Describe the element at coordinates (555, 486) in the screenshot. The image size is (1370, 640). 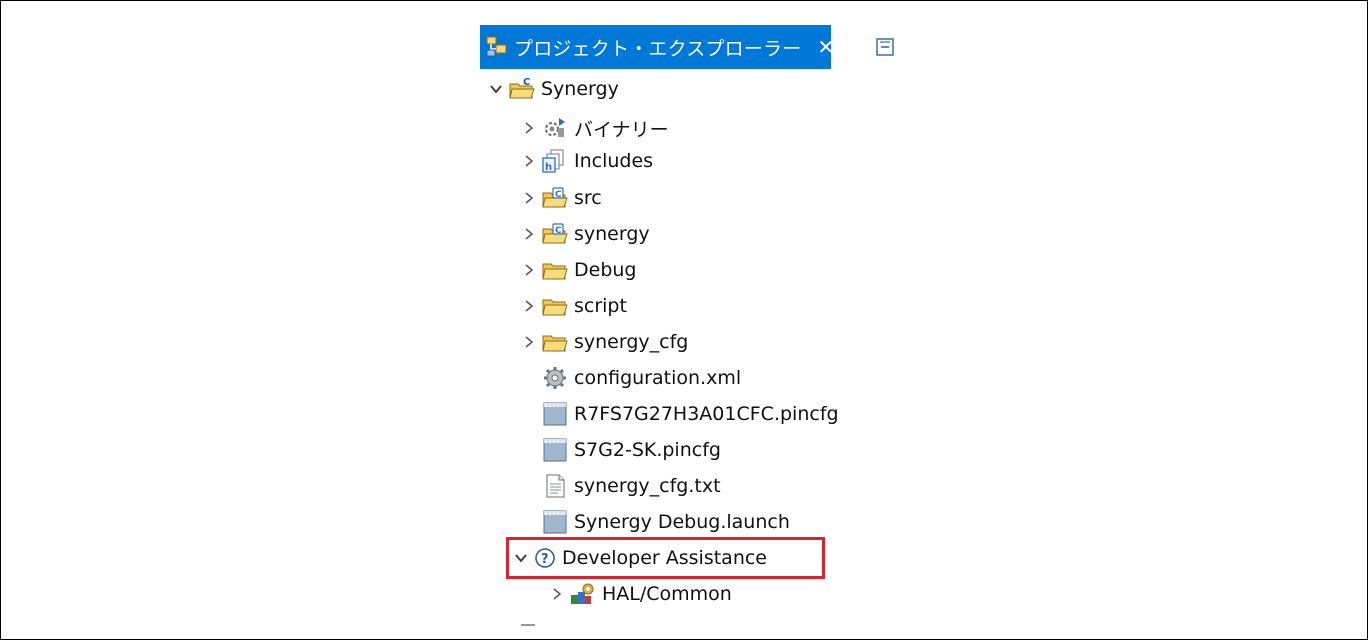
I see `text-file-icon` at that location.